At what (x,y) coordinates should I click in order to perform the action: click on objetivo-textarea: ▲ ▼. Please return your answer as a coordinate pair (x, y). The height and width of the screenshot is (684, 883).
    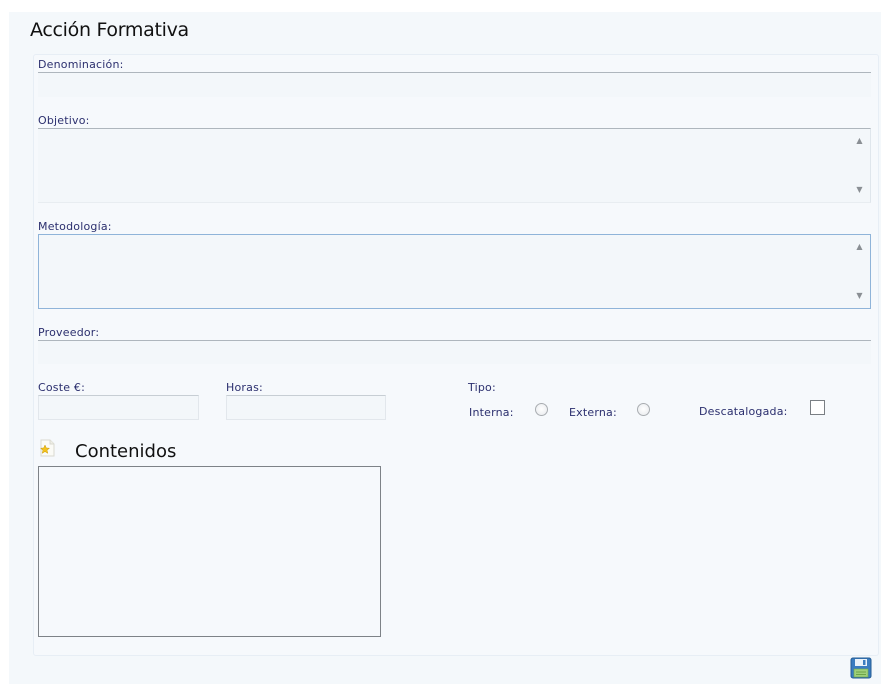
    Looking at the image, I should click on (454, 165).